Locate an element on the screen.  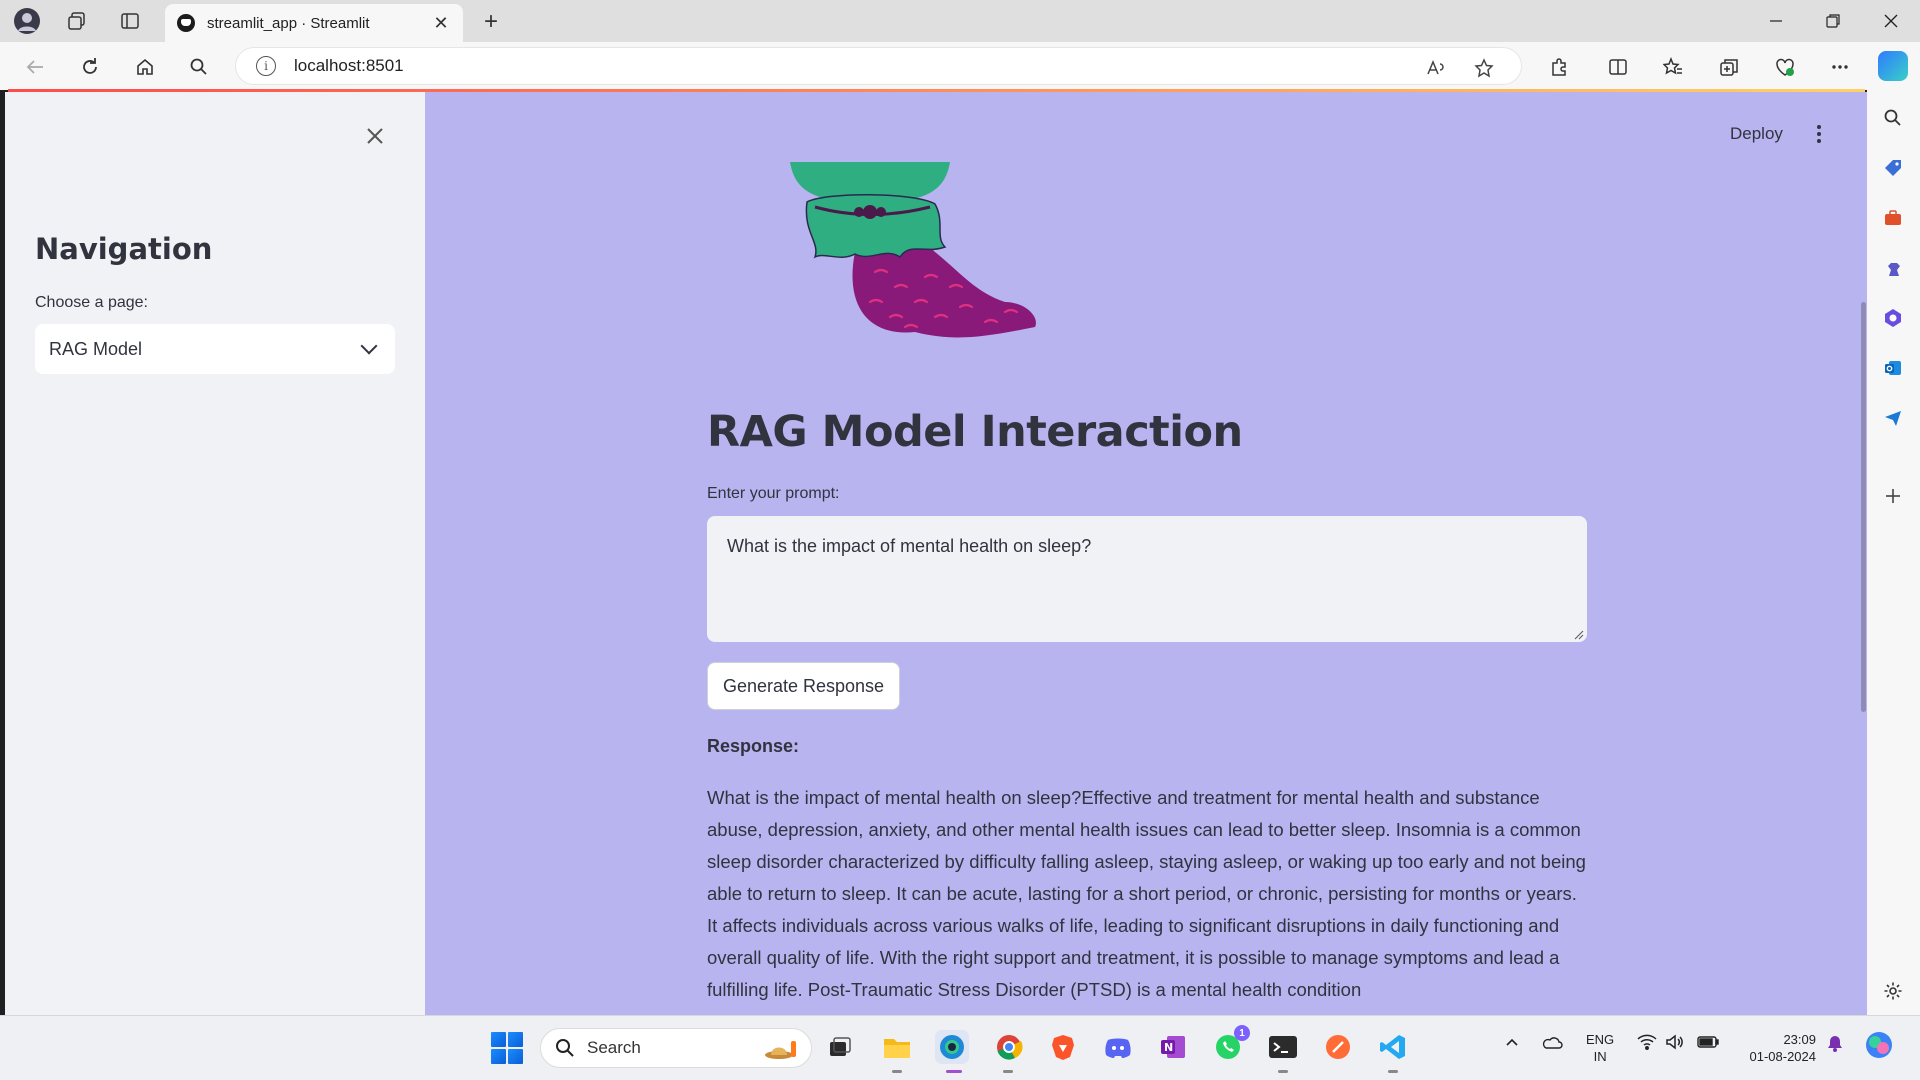
wifi-icon is located at coordinates (1647, 1043).